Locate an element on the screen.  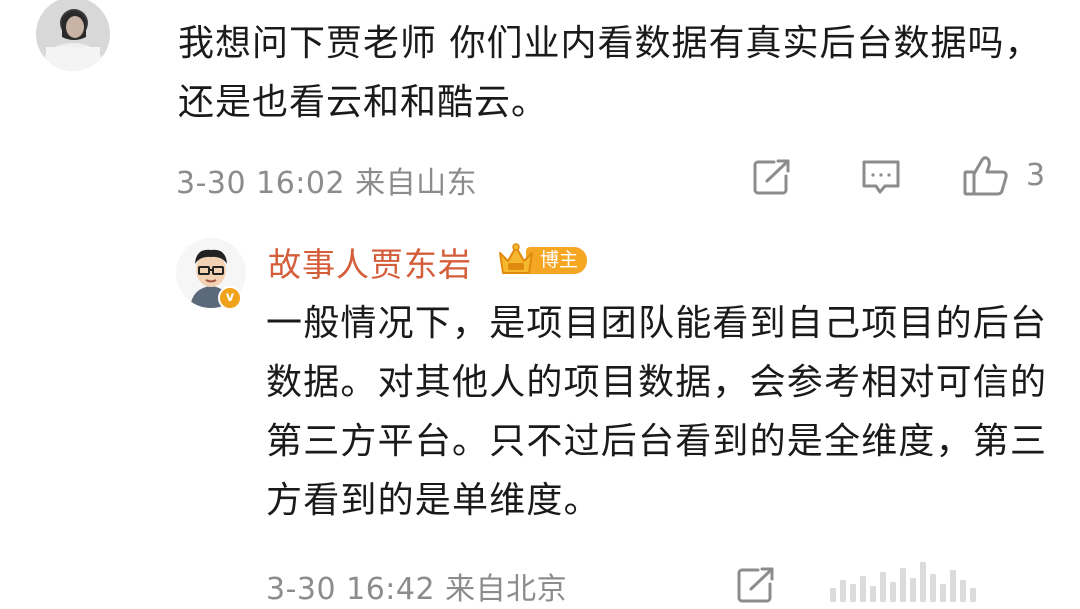
like-icon is located at coordinates (986, 176).